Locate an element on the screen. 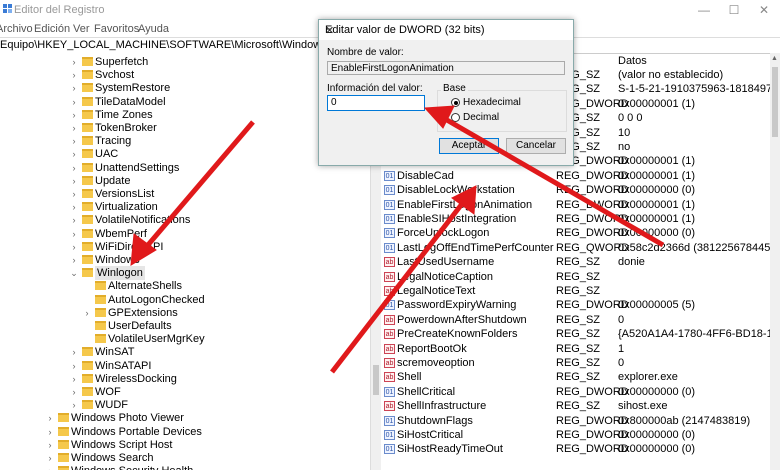 This screenshot has width=780, height=470. value-name: PowerdownAfterShutdown is located at coordinates (462, 319).